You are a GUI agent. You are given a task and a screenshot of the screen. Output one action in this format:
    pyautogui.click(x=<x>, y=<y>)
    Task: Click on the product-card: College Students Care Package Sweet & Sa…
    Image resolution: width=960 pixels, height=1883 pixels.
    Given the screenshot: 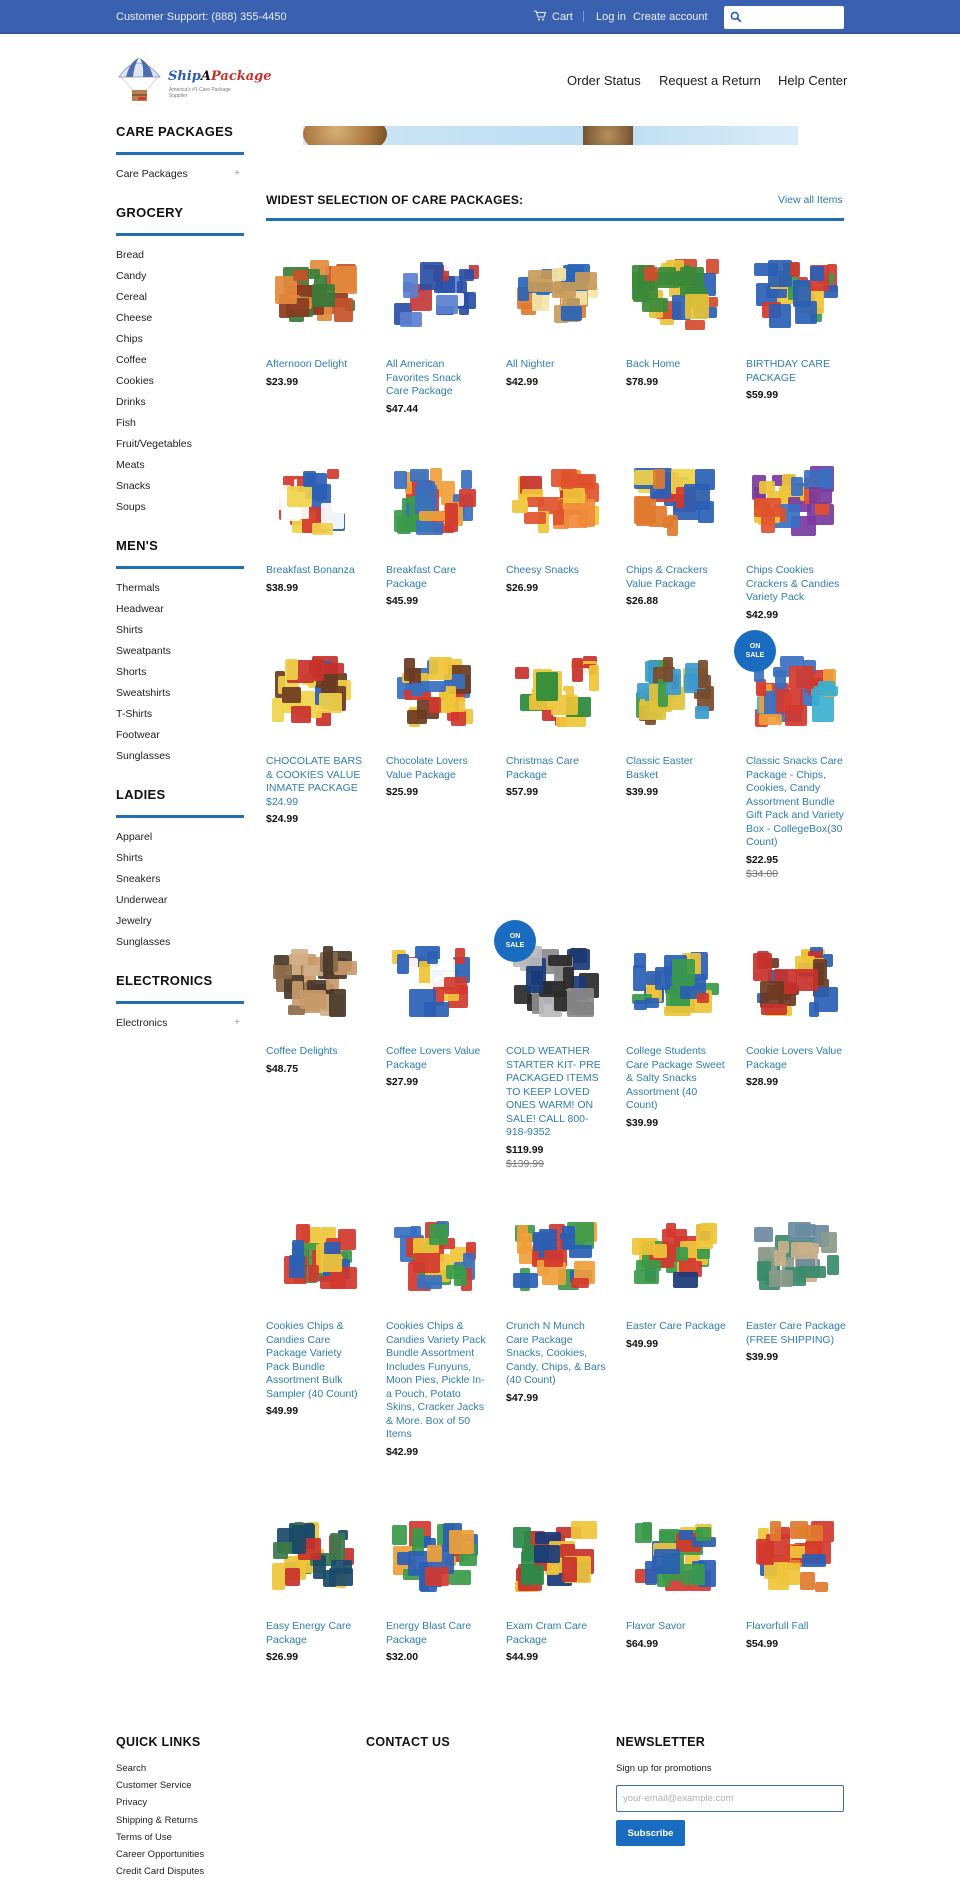 What is the action you would take?
    pyautogui.click(x=676, y=1030)
    